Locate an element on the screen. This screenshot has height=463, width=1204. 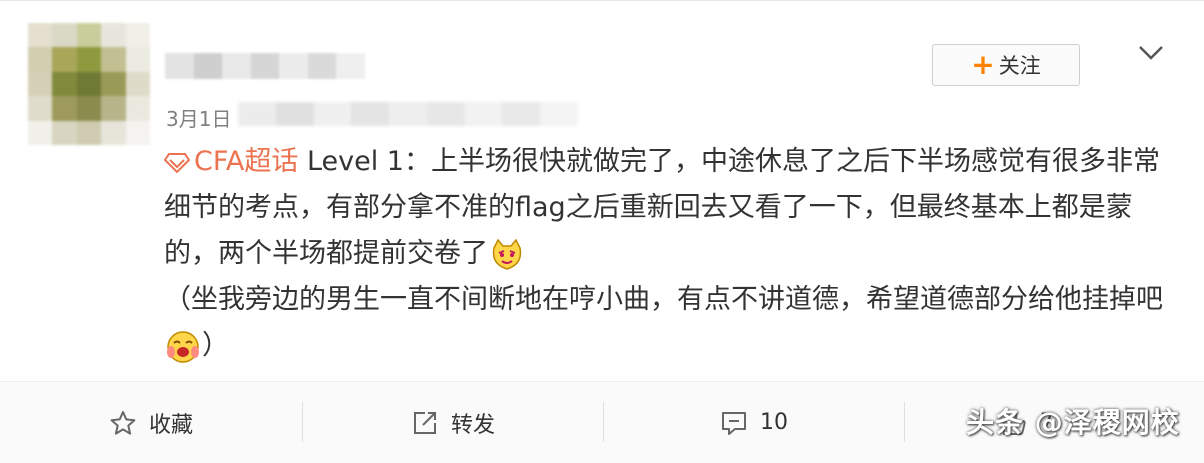
action-divider is located at coordinates (904, 422).